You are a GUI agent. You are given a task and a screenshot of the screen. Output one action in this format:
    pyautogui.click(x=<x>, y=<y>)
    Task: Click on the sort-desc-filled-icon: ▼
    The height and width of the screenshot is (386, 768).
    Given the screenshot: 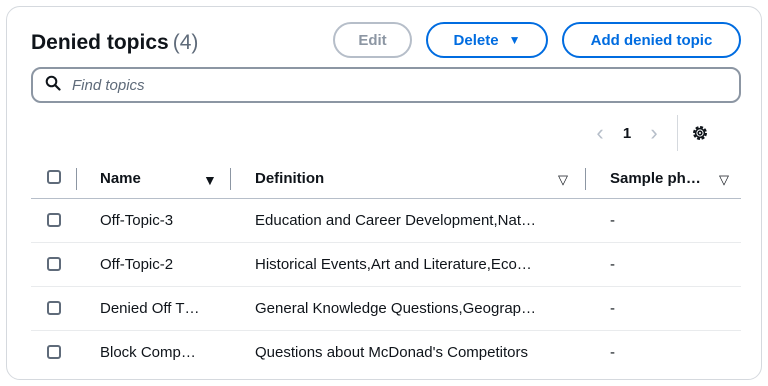 What is the action you would take?
    pyautogui.click(x=210, y=180)
    